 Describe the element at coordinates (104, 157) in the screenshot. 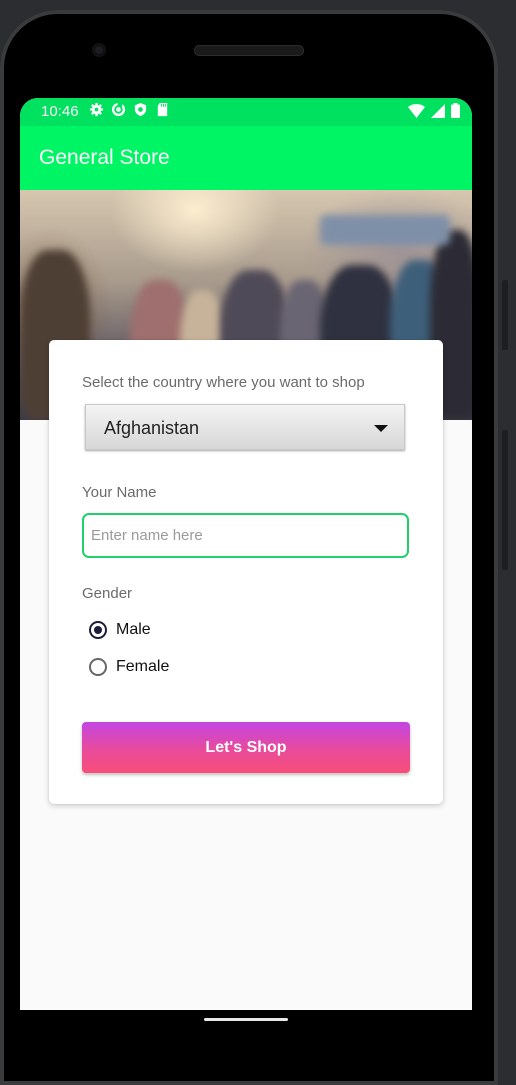

I see `app-title: General Store` at that location.